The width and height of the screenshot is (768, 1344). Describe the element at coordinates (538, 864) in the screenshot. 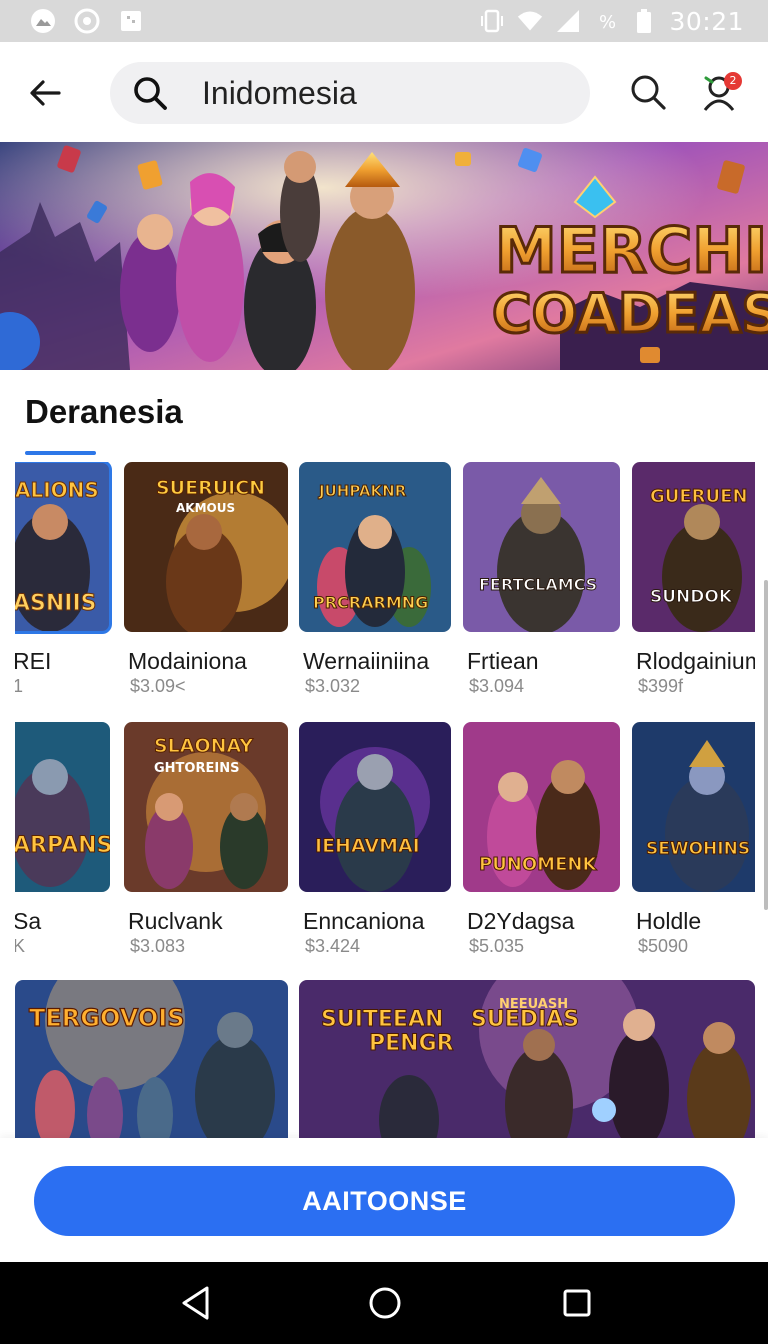

I see `svg-text: PUNOMENK` at that location.